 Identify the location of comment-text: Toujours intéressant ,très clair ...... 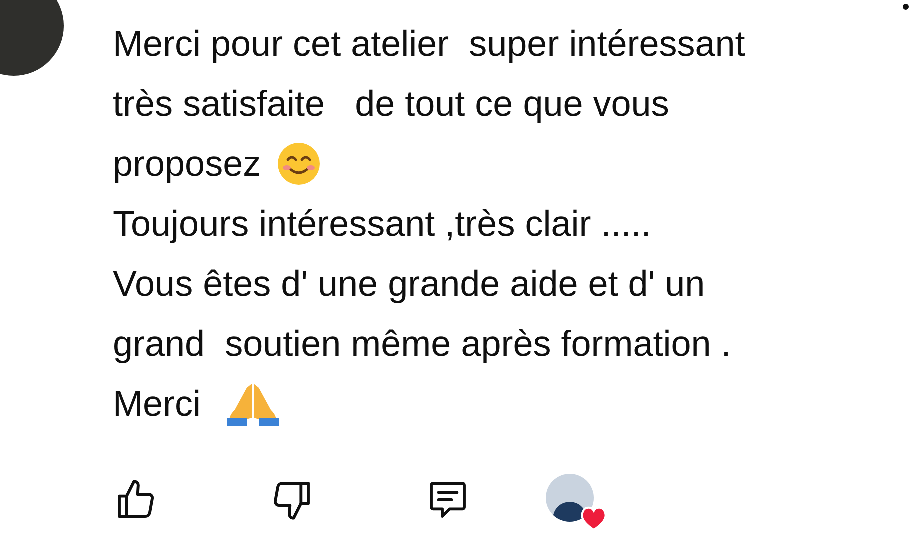
(382, 224).